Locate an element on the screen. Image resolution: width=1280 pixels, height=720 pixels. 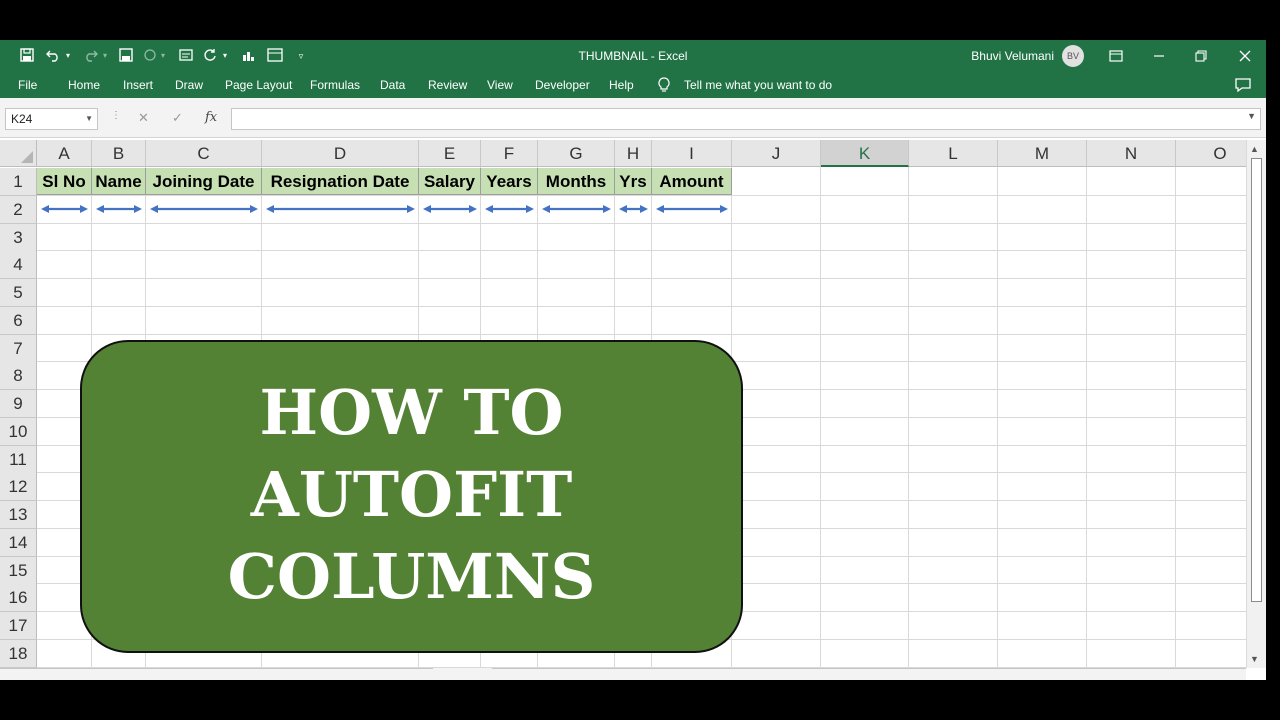
row-header-9: 9 is located at coordinates (18, 404).